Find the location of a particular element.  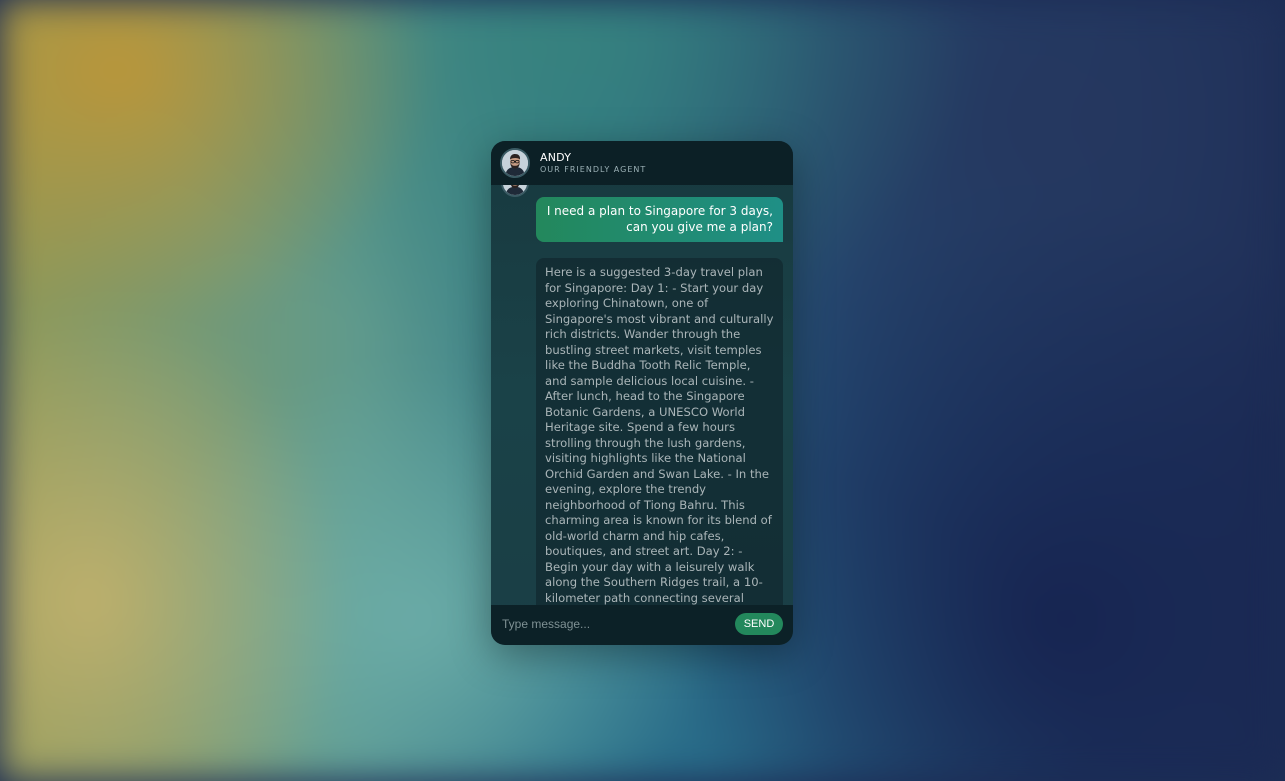

send-button: SEND is located at coordinates (759, 624).